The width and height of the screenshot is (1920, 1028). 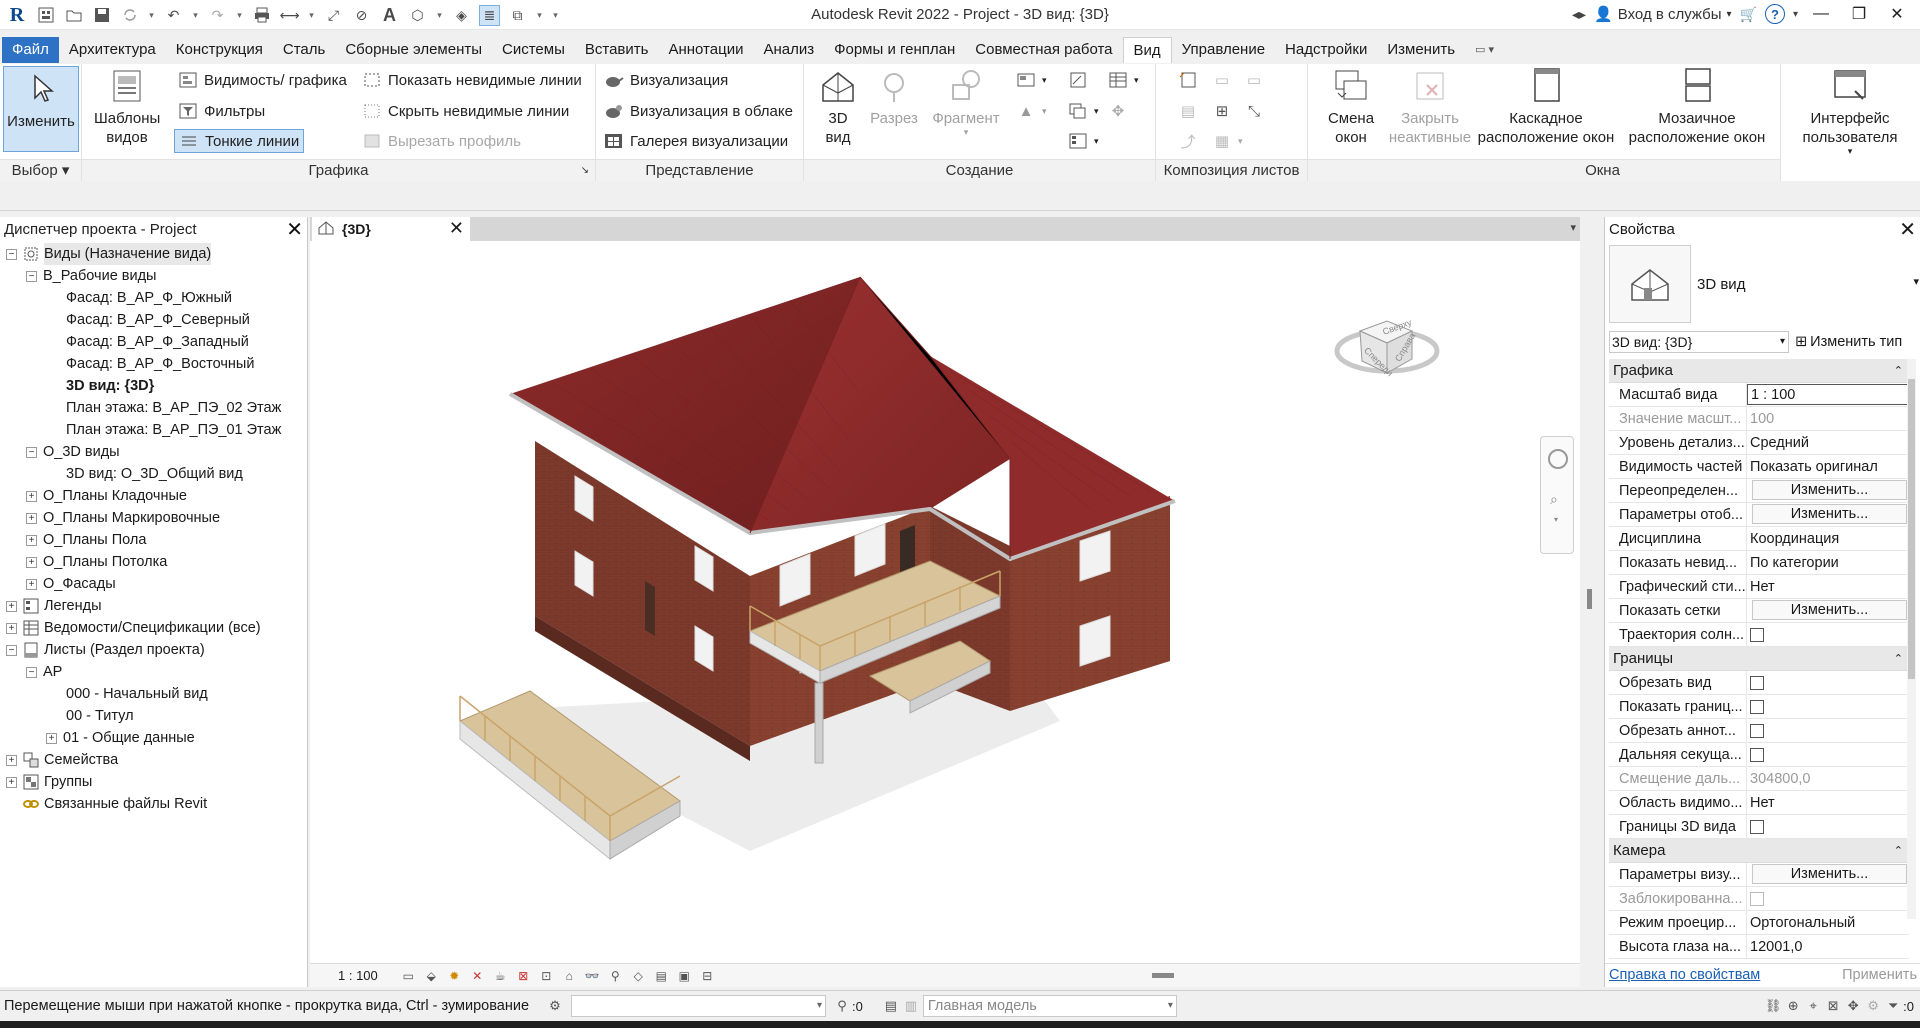 I want to click on panel-select-label: Выбор ▾, so click(x=40, y=170).